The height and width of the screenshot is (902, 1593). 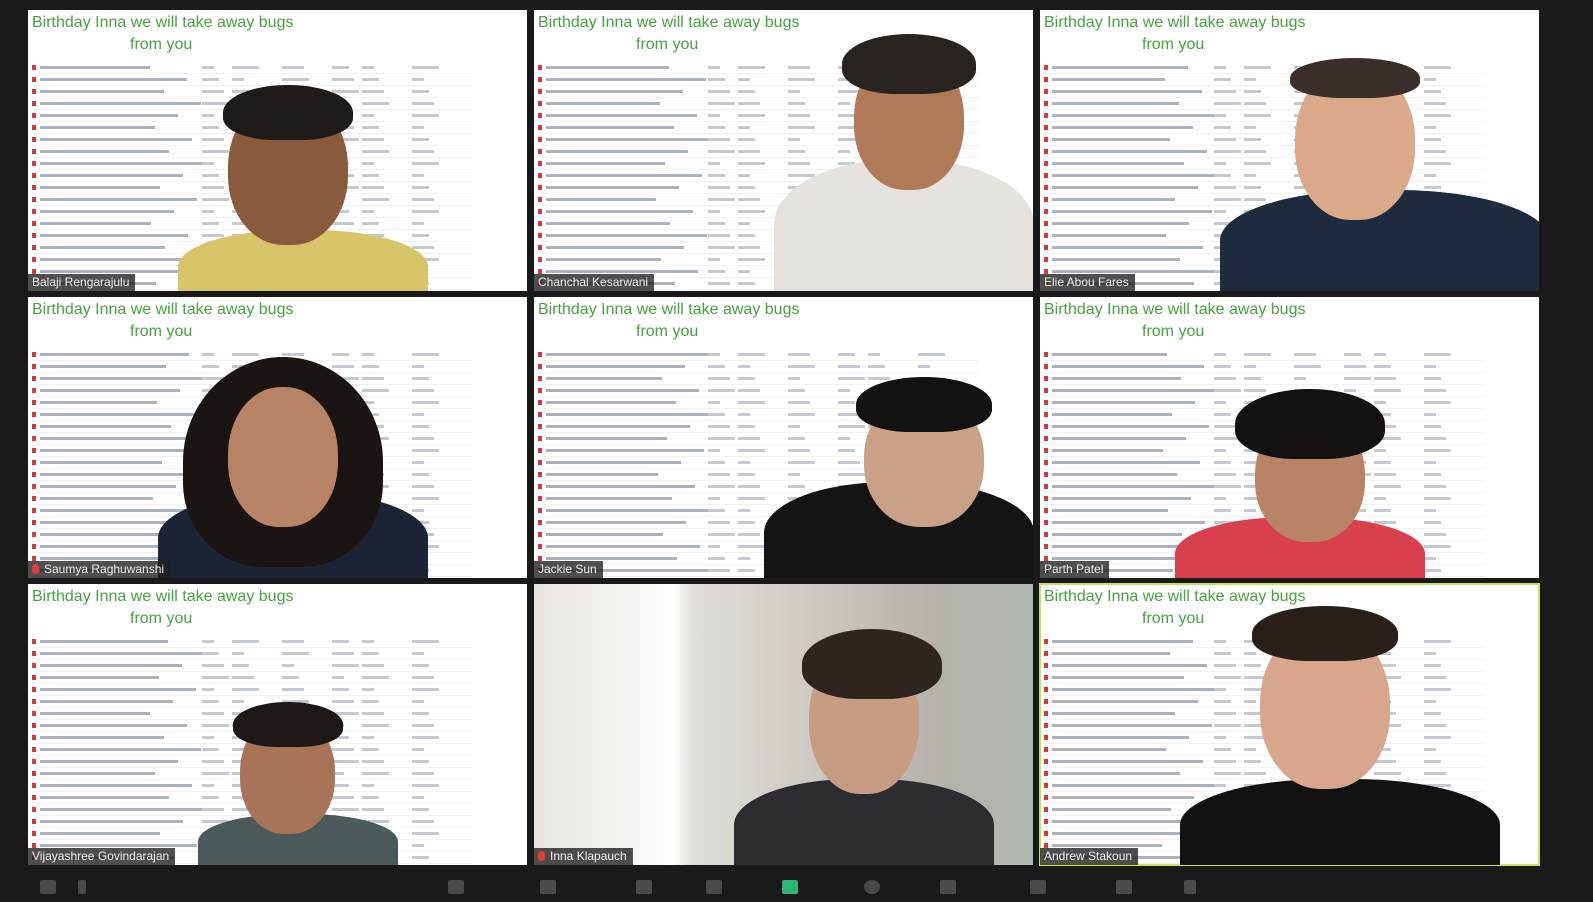 What do you see at coordinates (548, 887) in the screenshot?
I see `participants-icon` at bounding box center [548, 887].